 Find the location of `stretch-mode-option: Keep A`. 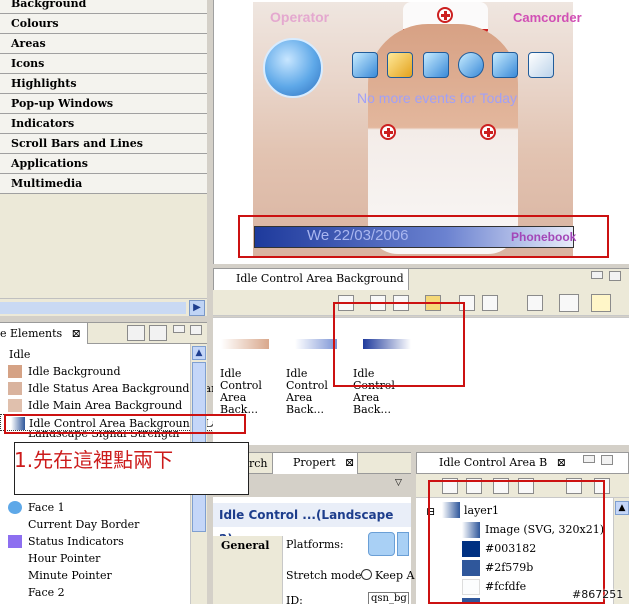

stretch-mode-option: Keep A is located at coordinates (395, 575).